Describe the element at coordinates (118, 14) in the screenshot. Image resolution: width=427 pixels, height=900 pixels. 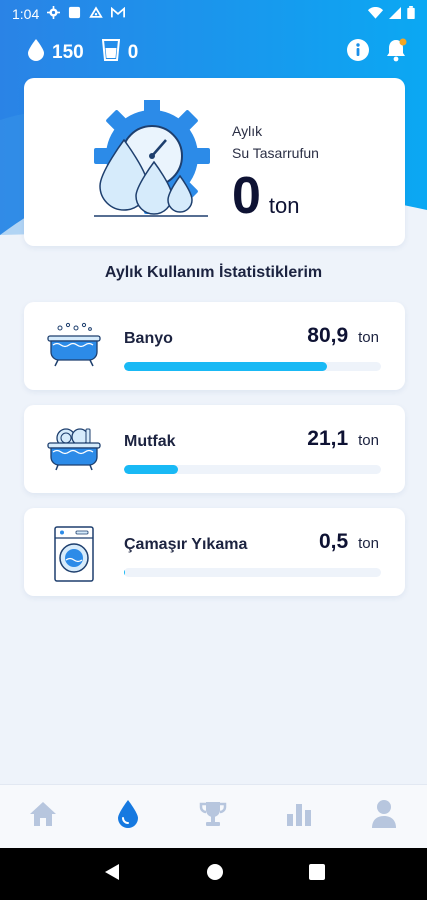
I see `mail-status-icon` at that location.